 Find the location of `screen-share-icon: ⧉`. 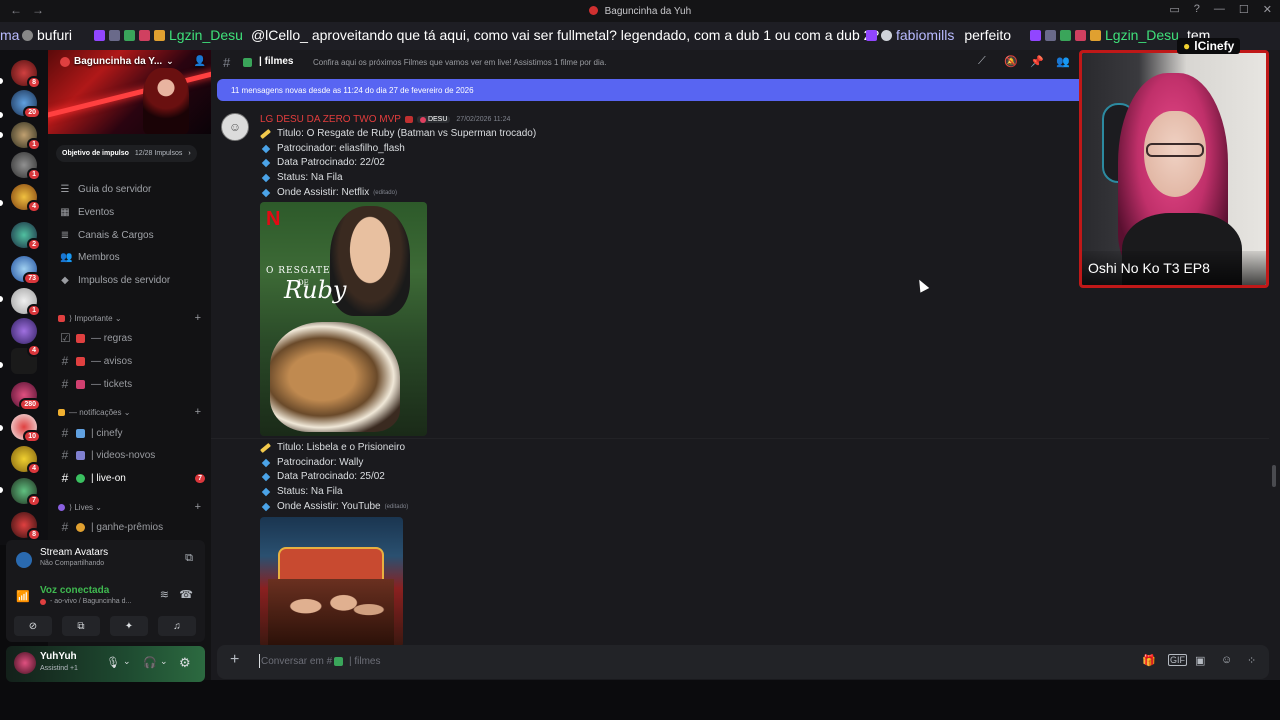

screen-share-icon: ⧉ is located at coordinates (189, 558).